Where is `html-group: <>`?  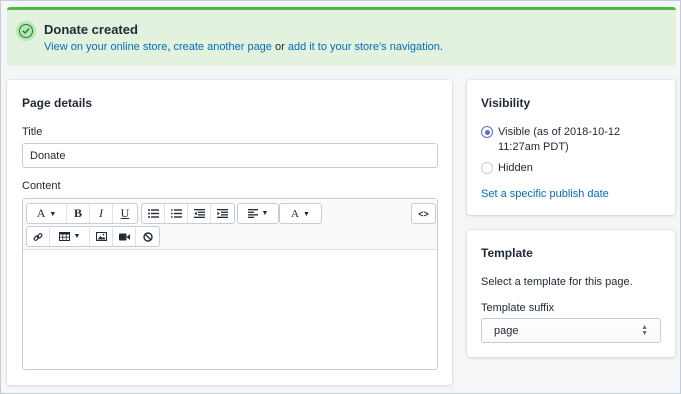 html-group: <> is located at coordinates (423, 213).